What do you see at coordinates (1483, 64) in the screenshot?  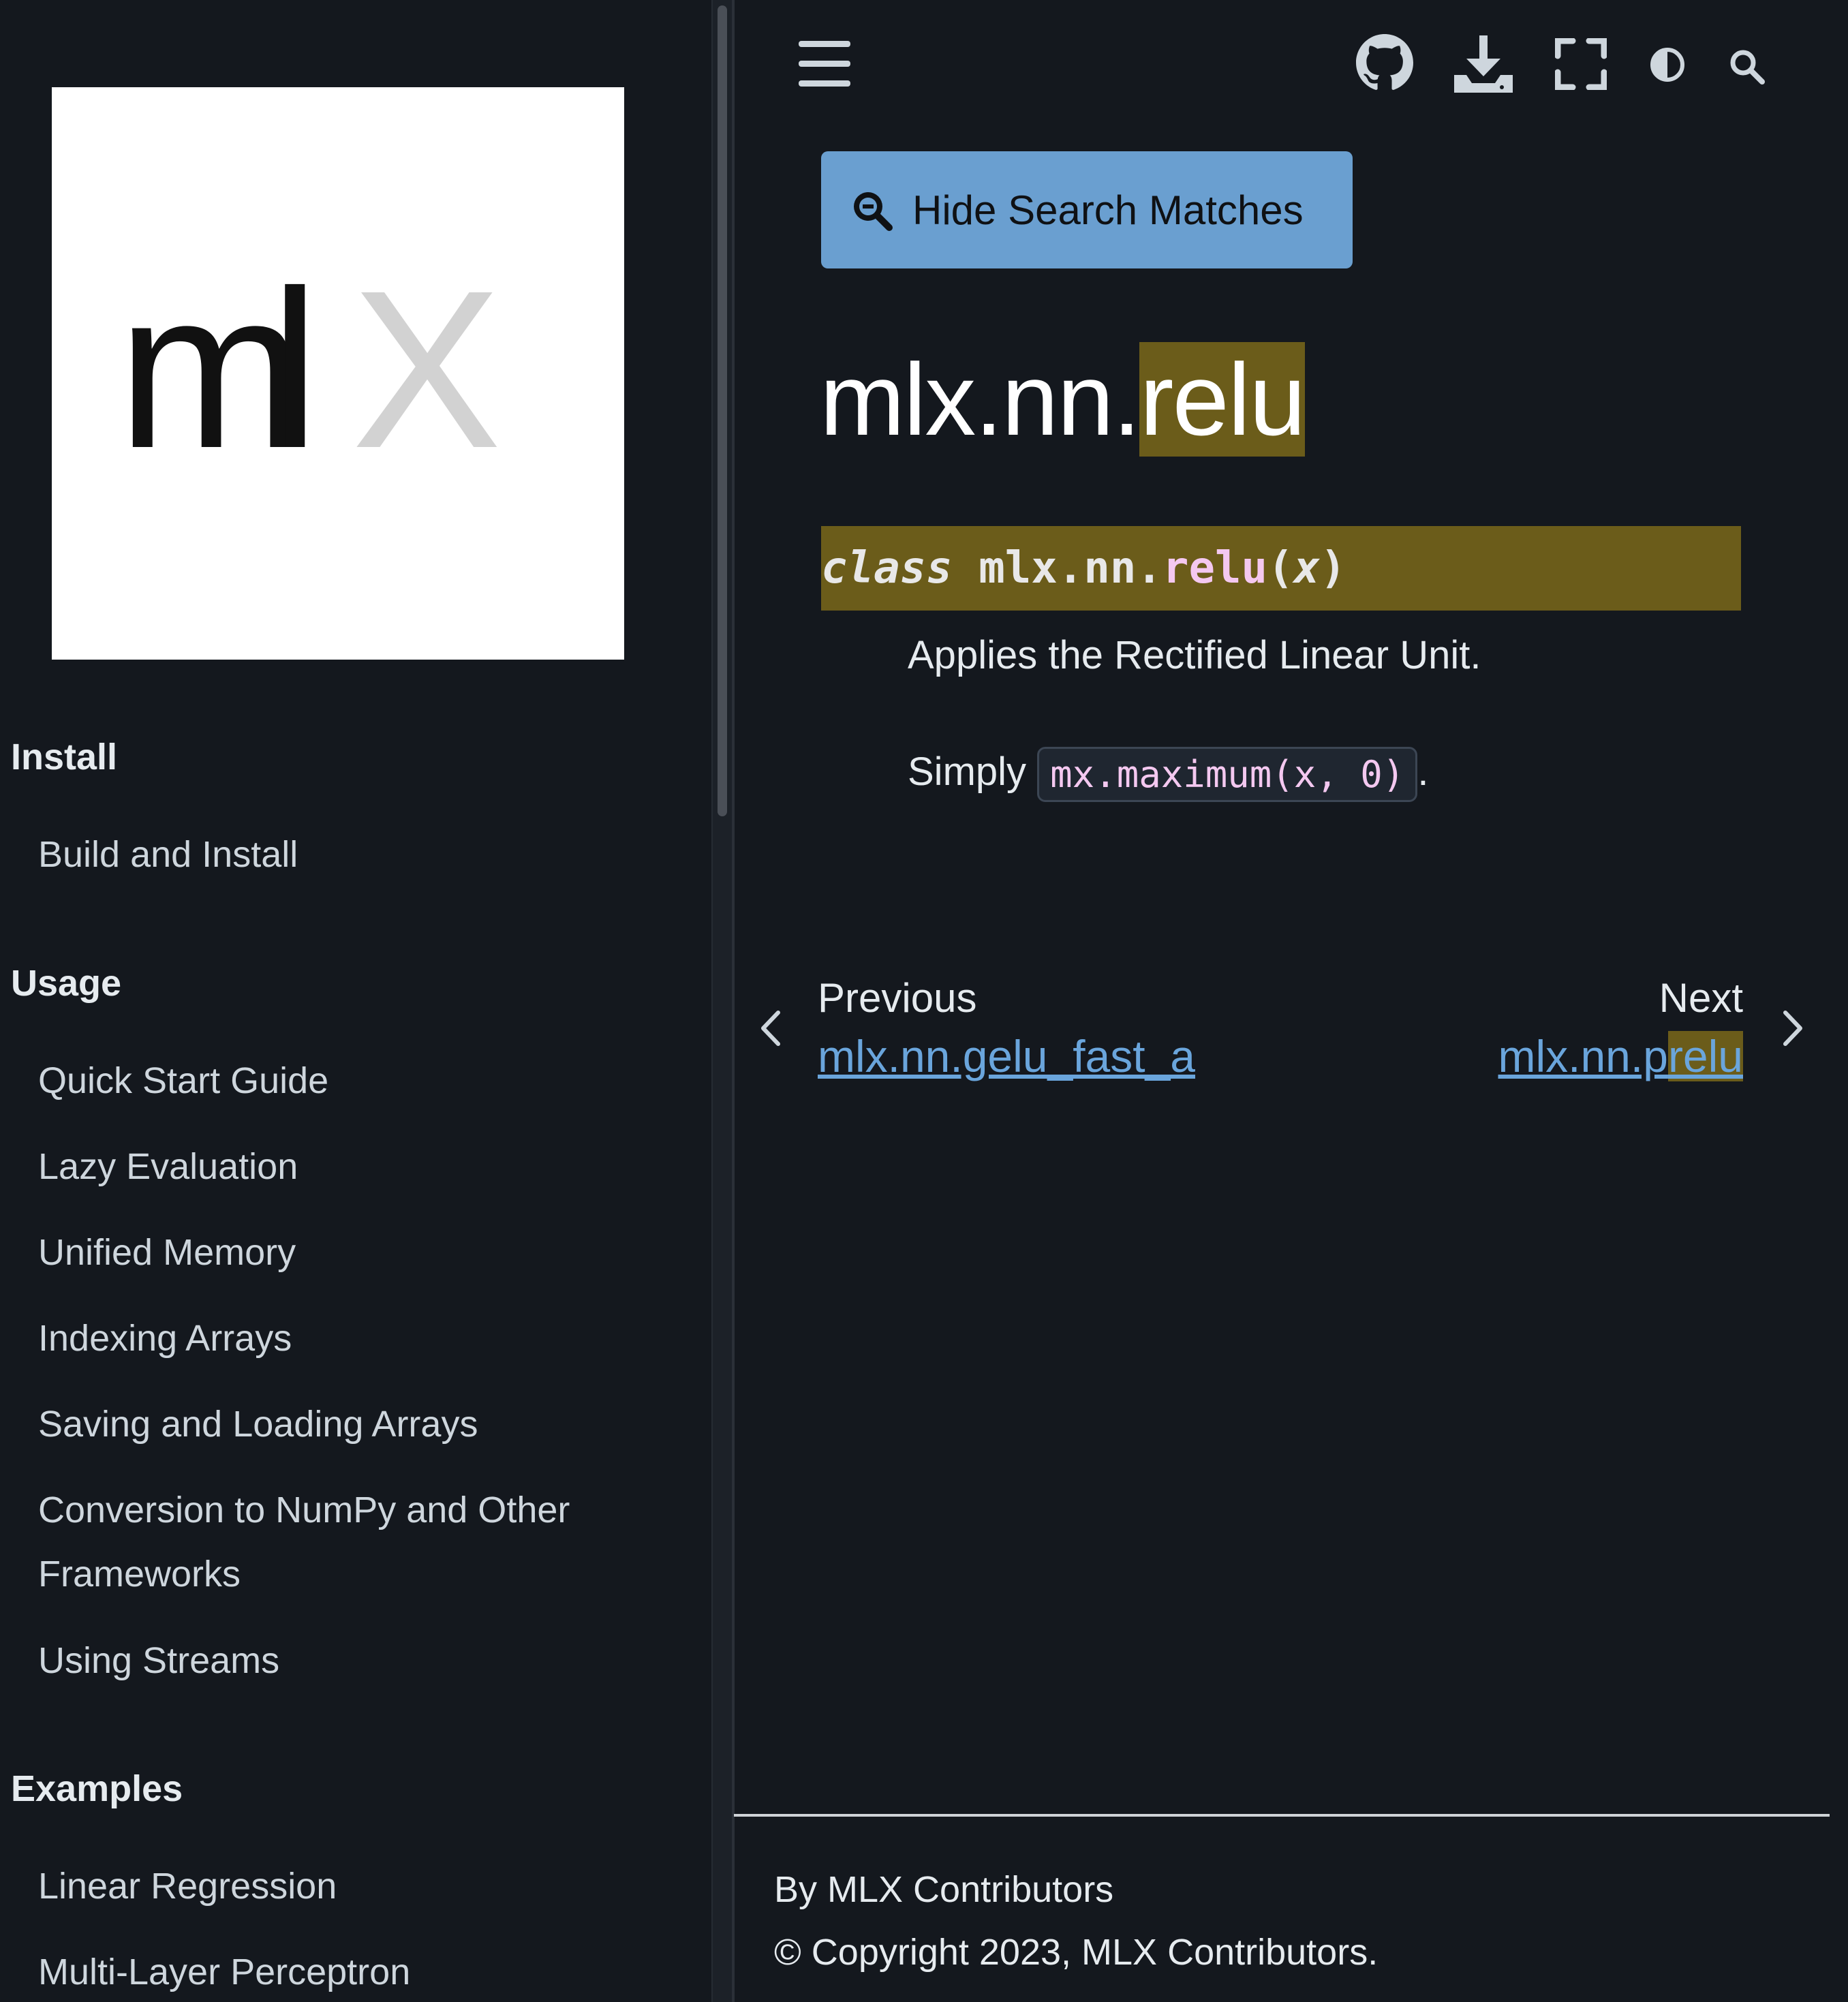 I see `download-icon` at bounding box center [1483, 64].